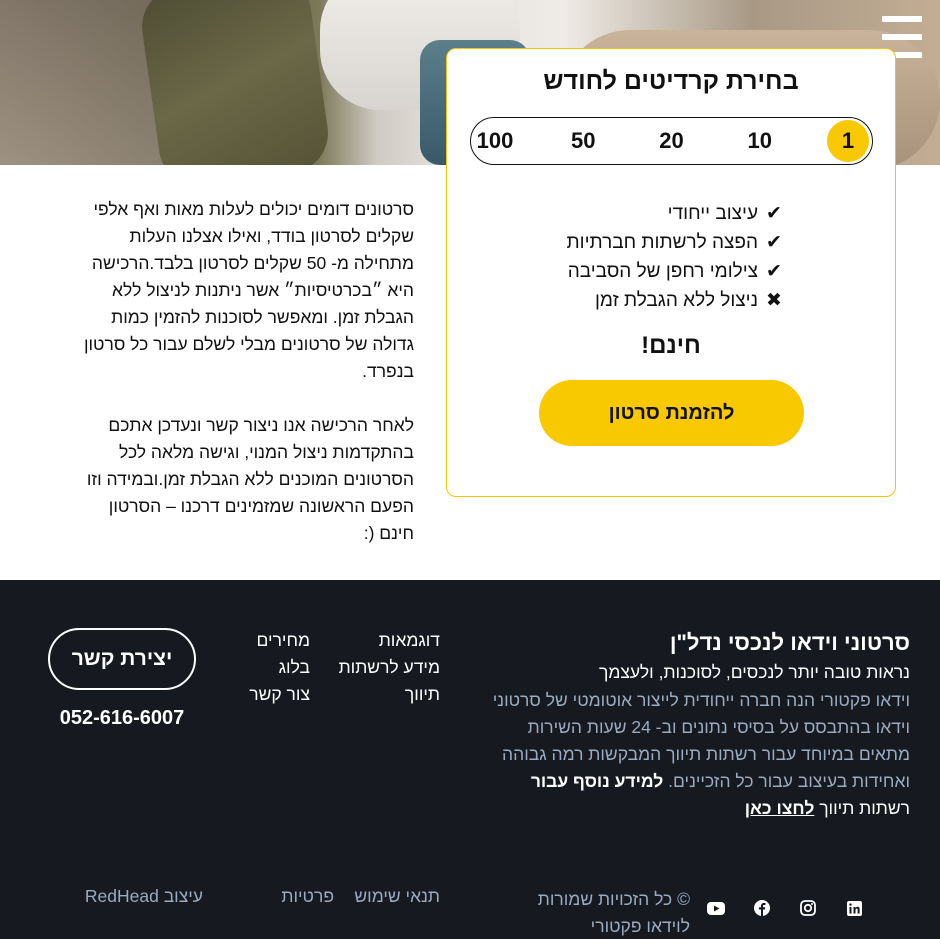  I want to click on footer-link-blog: בלוג, so click(279, 667).